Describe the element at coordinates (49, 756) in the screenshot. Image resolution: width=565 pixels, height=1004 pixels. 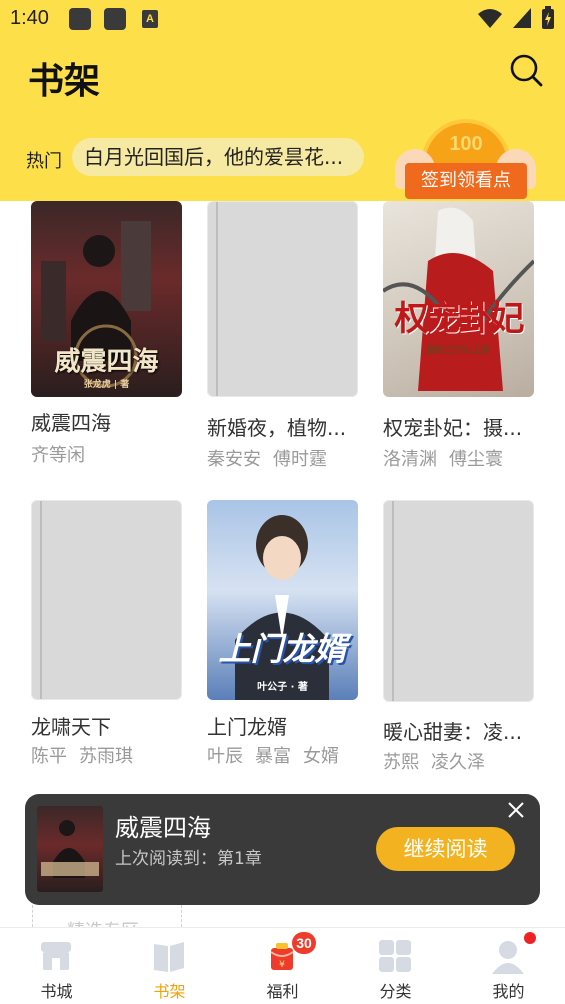
I see `book-tag: 陈平` at that location.